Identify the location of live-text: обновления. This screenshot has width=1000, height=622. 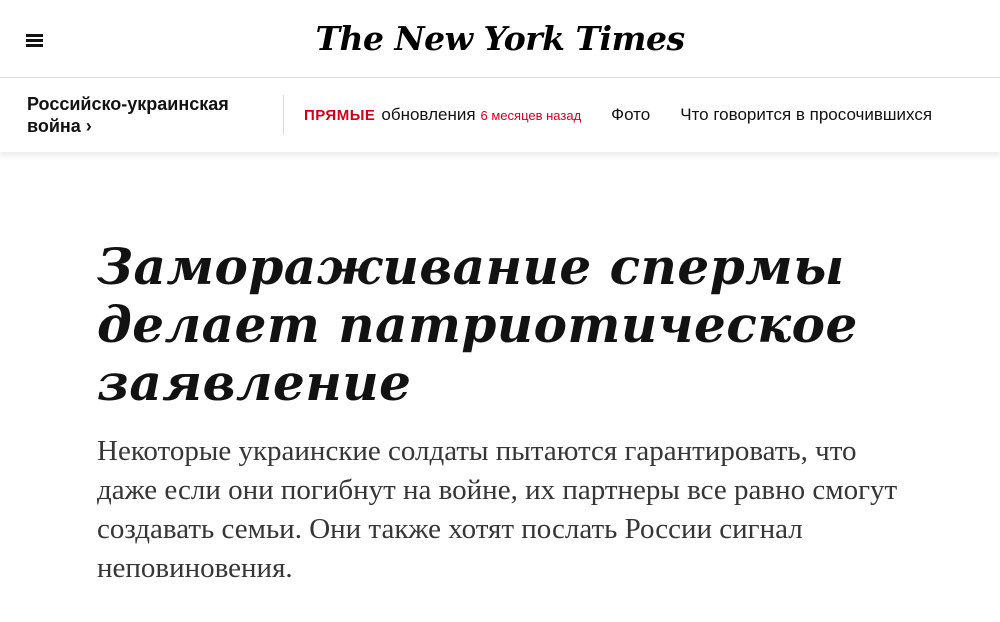
(428, 114).